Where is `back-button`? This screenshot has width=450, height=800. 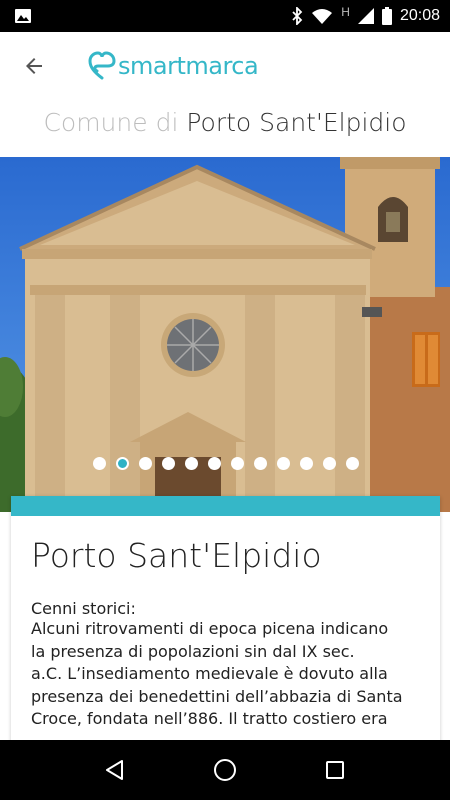 back-button is located at coordinates (34, 66).